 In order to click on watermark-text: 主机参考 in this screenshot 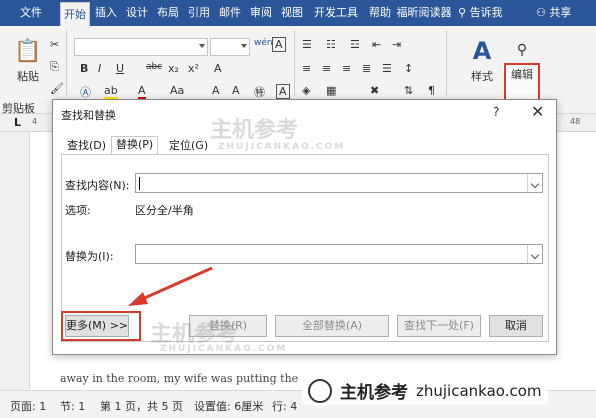, I will do `click(254, 130)`.